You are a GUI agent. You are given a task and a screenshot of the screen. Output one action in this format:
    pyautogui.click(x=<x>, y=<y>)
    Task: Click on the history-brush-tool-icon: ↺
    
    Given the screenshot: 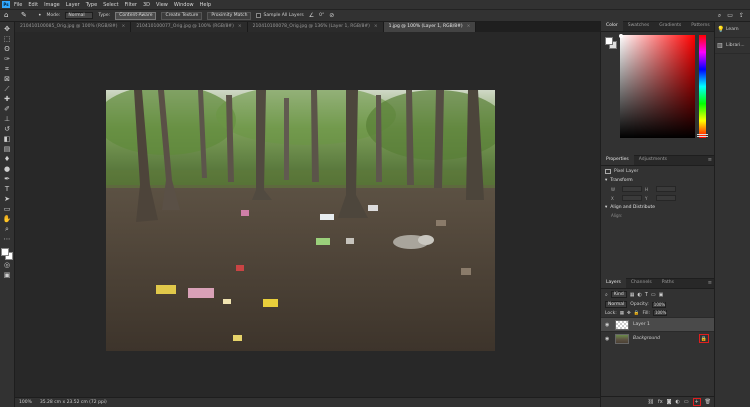 What is the action you would take?
    pyautogui.click(x=7, y=129)
    